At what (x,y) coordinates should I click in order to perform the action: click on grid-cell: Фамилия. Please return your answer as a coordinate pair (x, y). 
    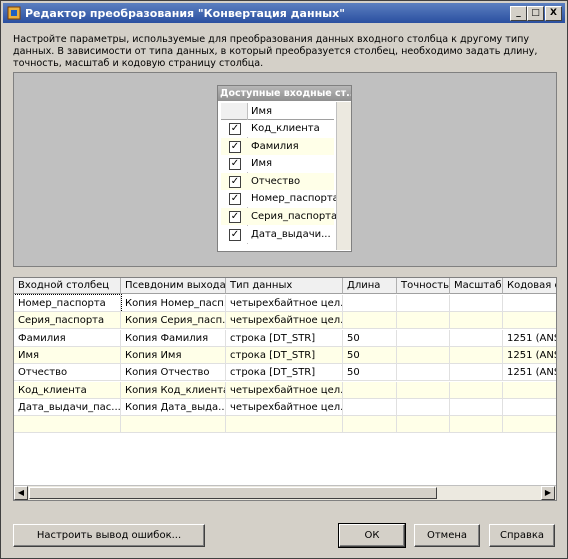
    Looking at the image, I should click on (67, 338).